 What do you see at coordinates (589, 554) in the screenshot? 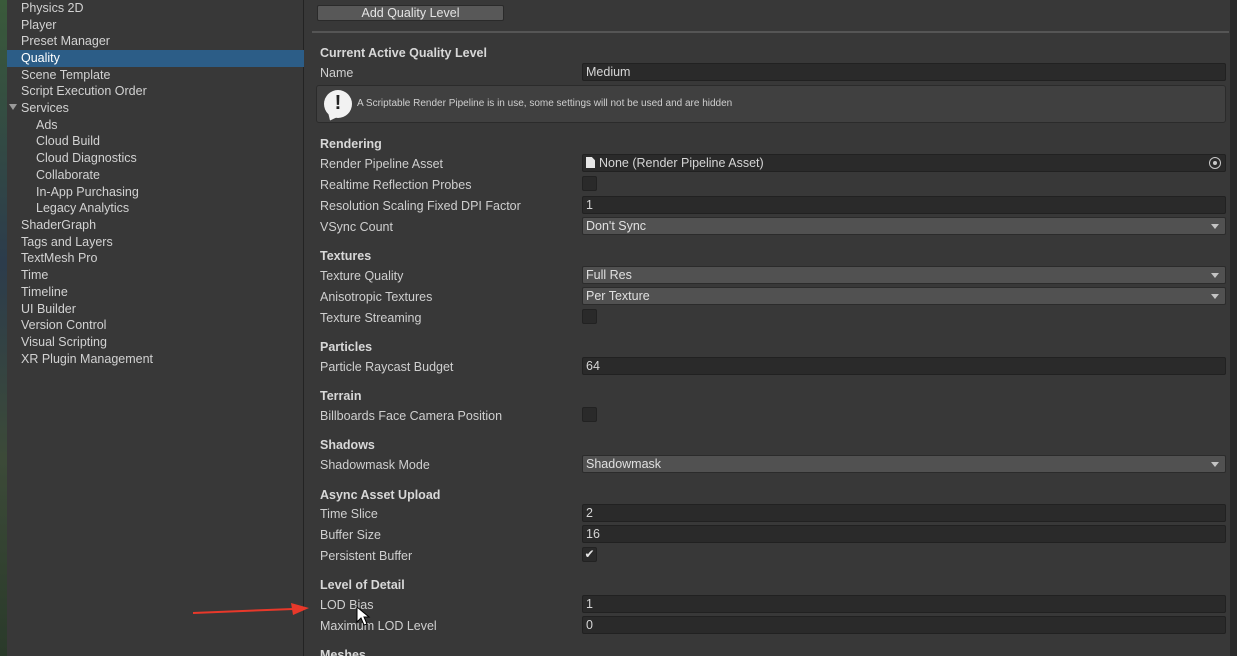
I see `persistent-buffer-checkbox: ✔` at bounding box center [589, 554].